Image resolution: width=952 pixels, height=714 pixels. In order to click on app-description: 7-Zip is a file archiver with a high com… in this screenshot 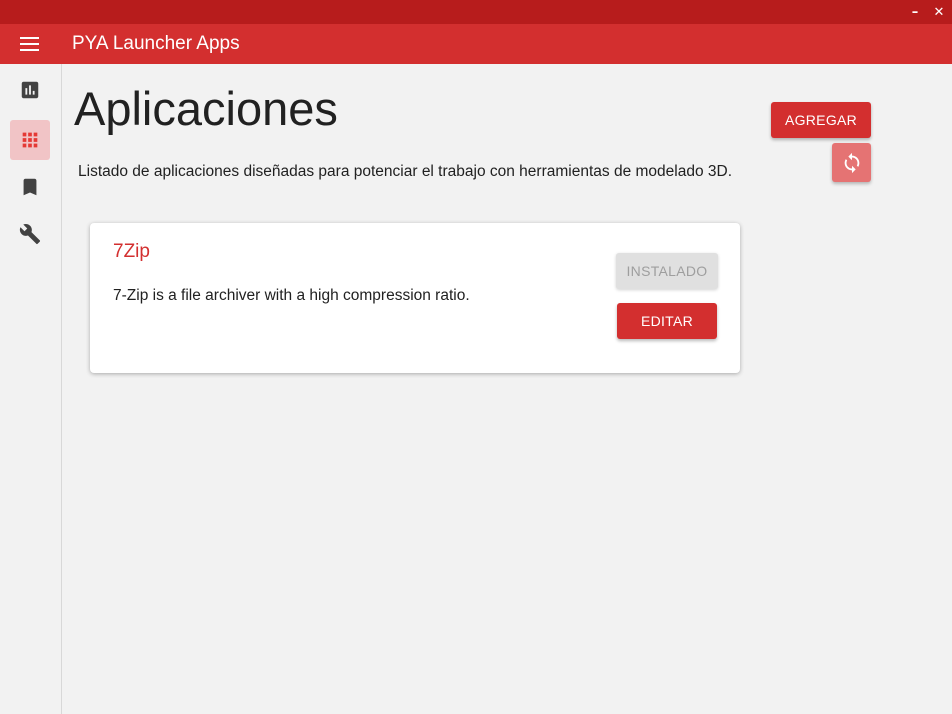, I will do `click(291, 295)`.